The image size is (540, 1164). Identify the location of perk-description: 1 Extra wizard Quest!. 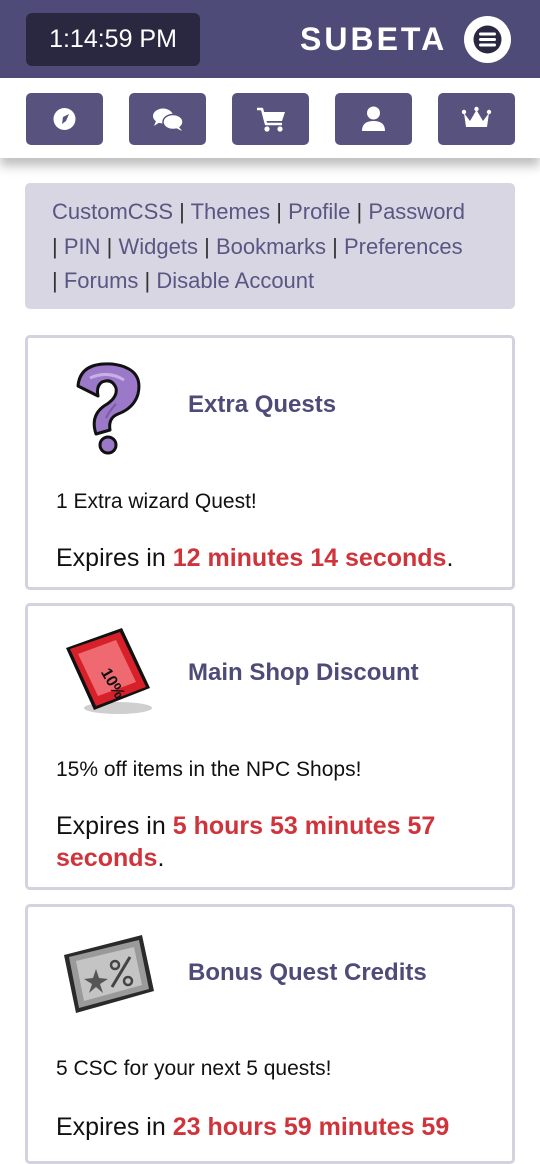
(156, 501).